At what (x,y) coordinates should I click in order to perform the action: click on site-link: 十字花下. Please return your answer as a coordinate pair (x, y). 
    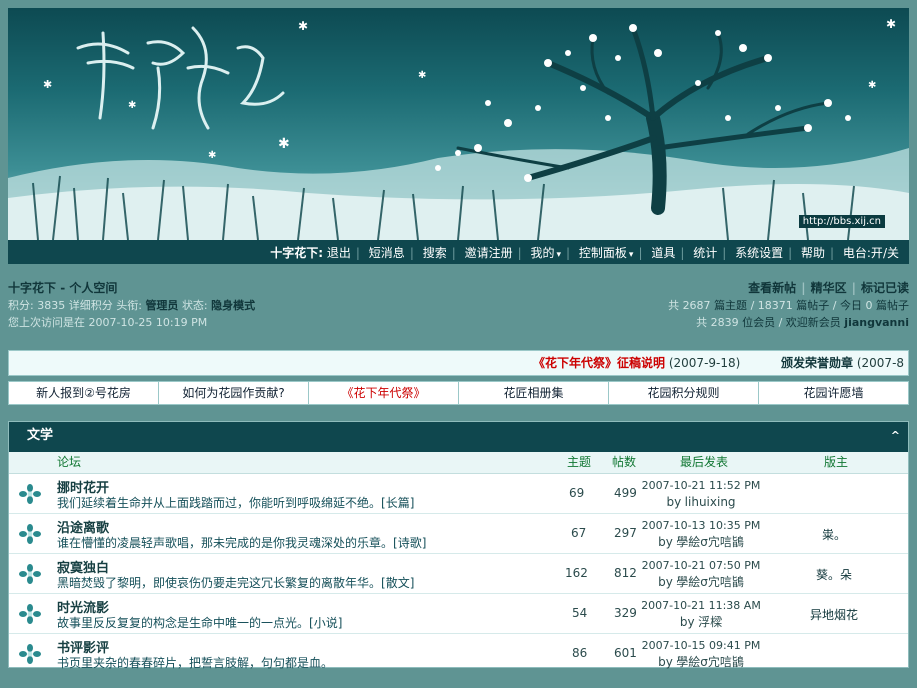
    Looking at the image, I should click on (32, 288).